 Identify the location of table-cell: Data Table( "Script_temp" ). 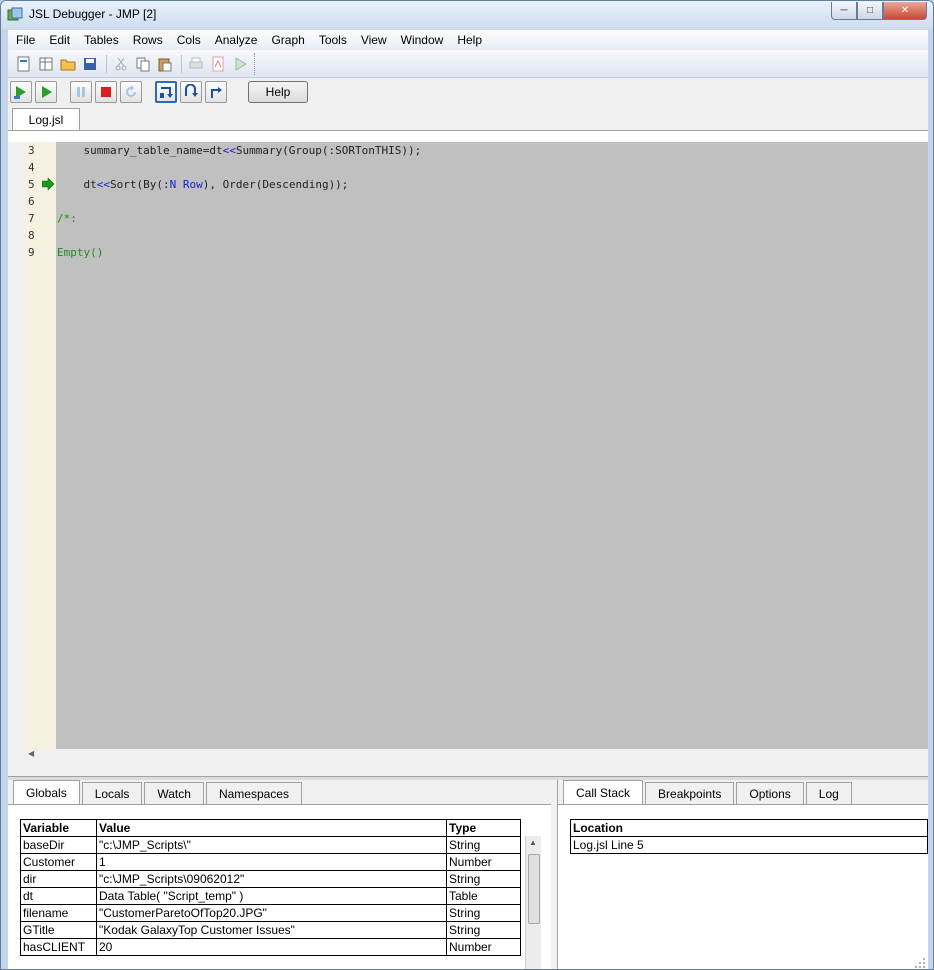
(271, 896).